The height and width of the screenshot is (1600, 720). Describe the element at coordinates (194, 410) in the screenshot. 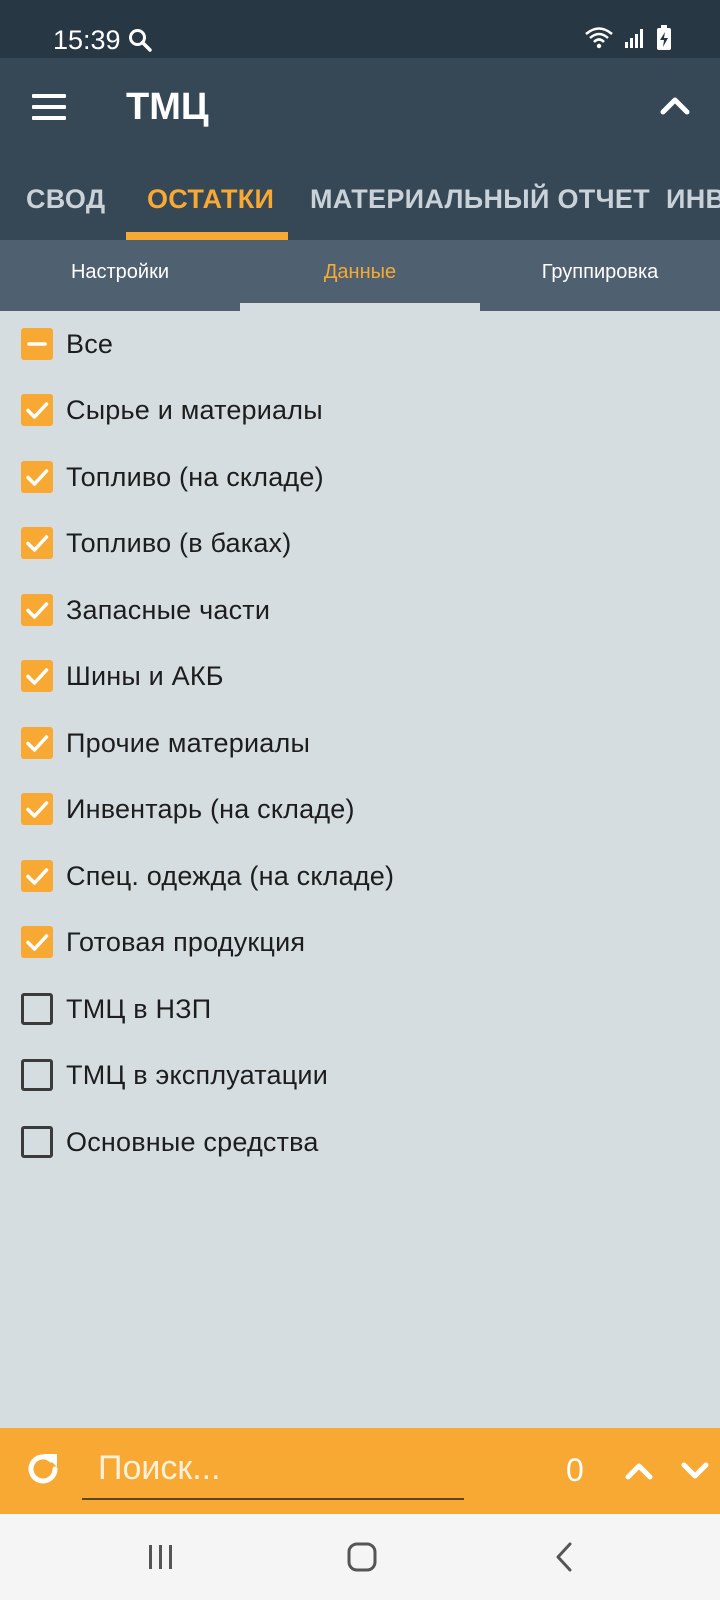

I see `list-item-label: Сырье и материалы` at that location.